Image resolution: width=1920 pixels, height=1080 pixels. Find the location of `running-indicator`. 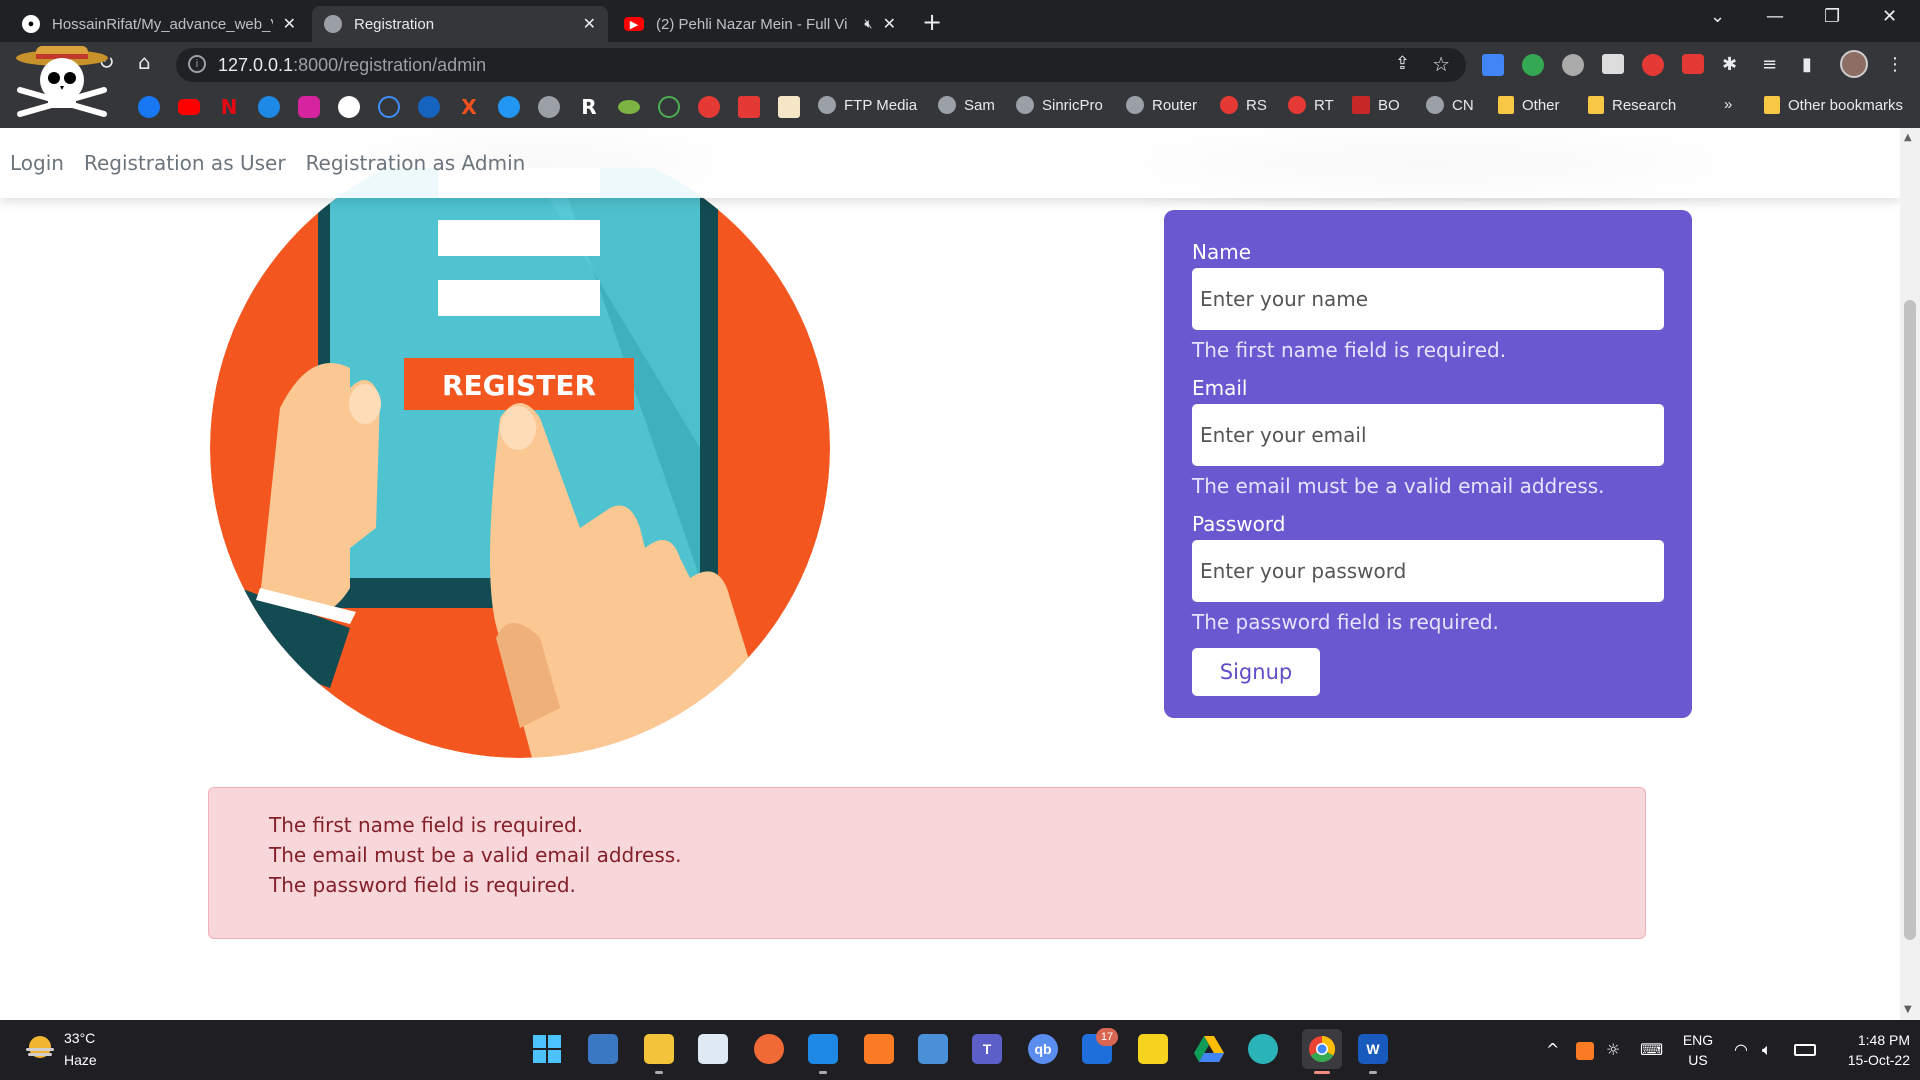

running-indicator is located at coordinates (823, 1072).